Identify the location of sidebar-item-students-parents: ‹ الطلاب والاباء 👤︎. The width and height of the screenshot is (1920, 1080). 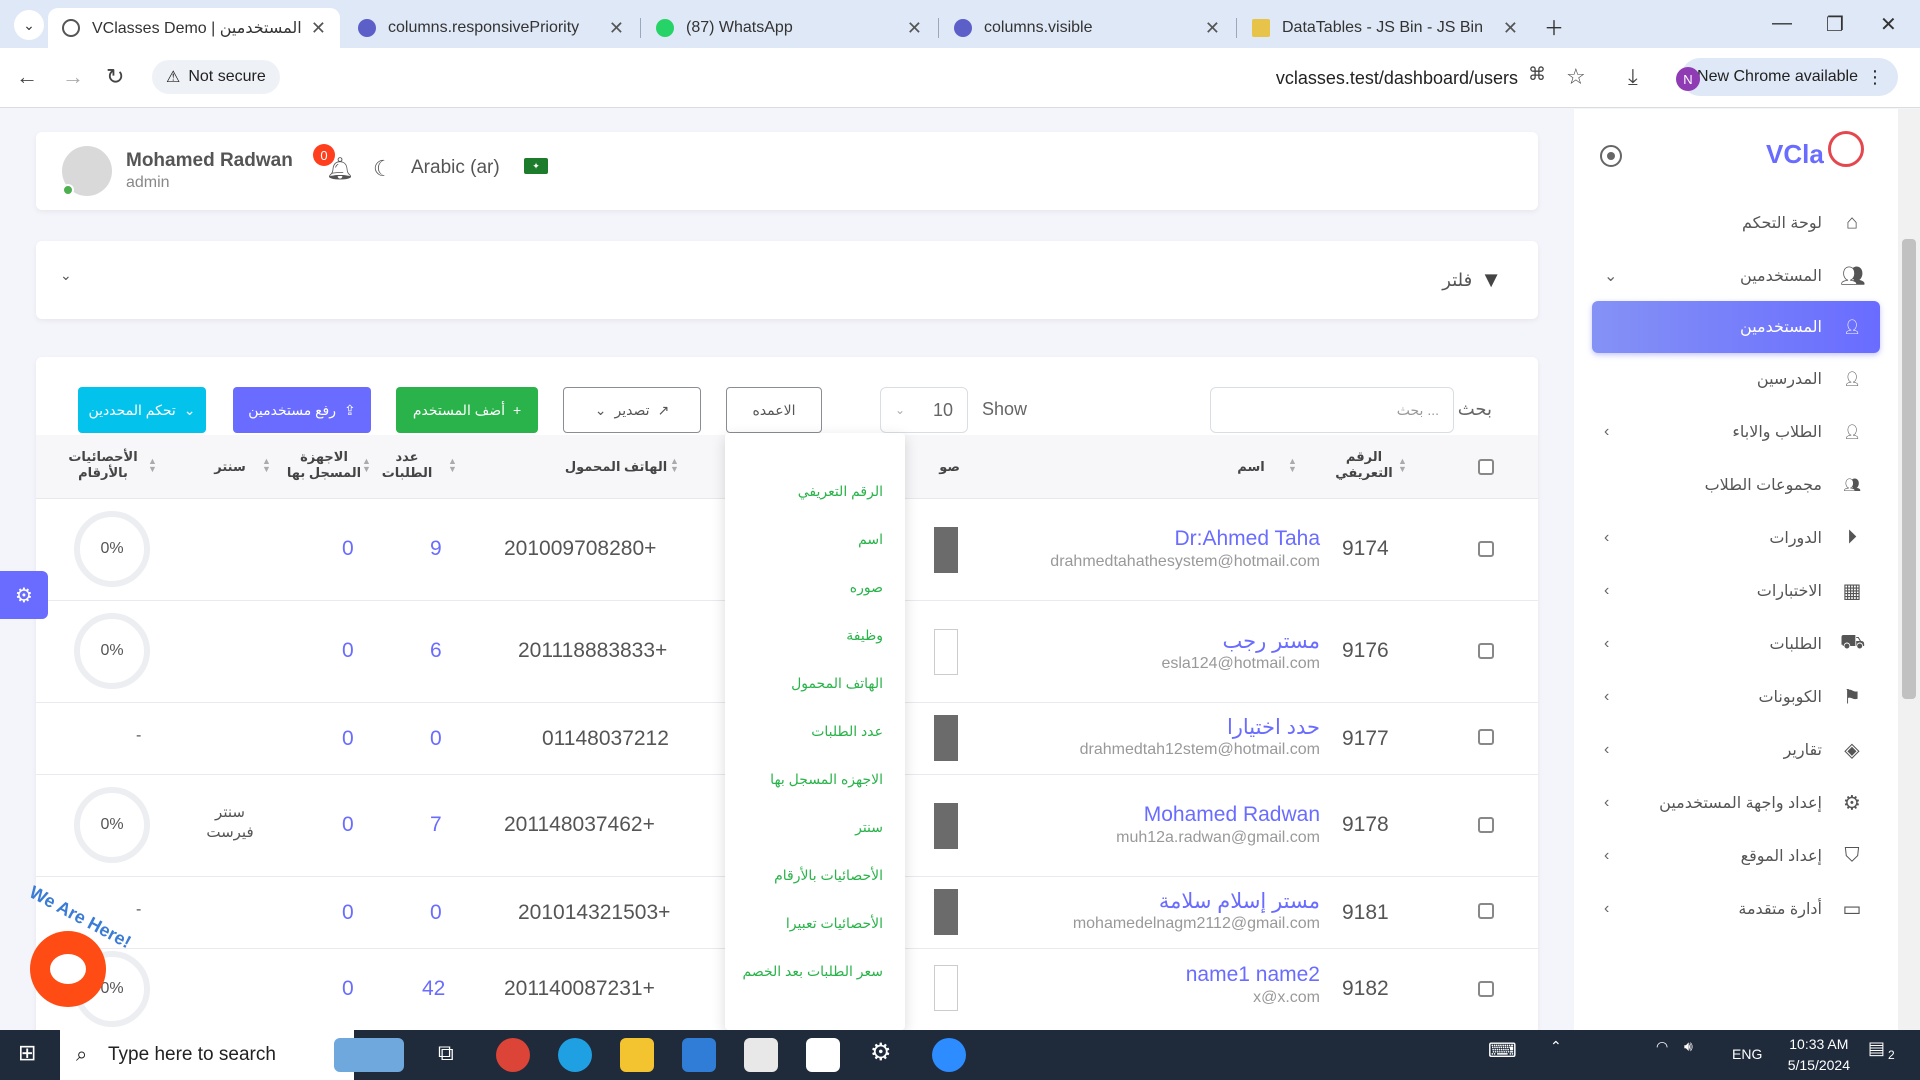
(1736, 432).